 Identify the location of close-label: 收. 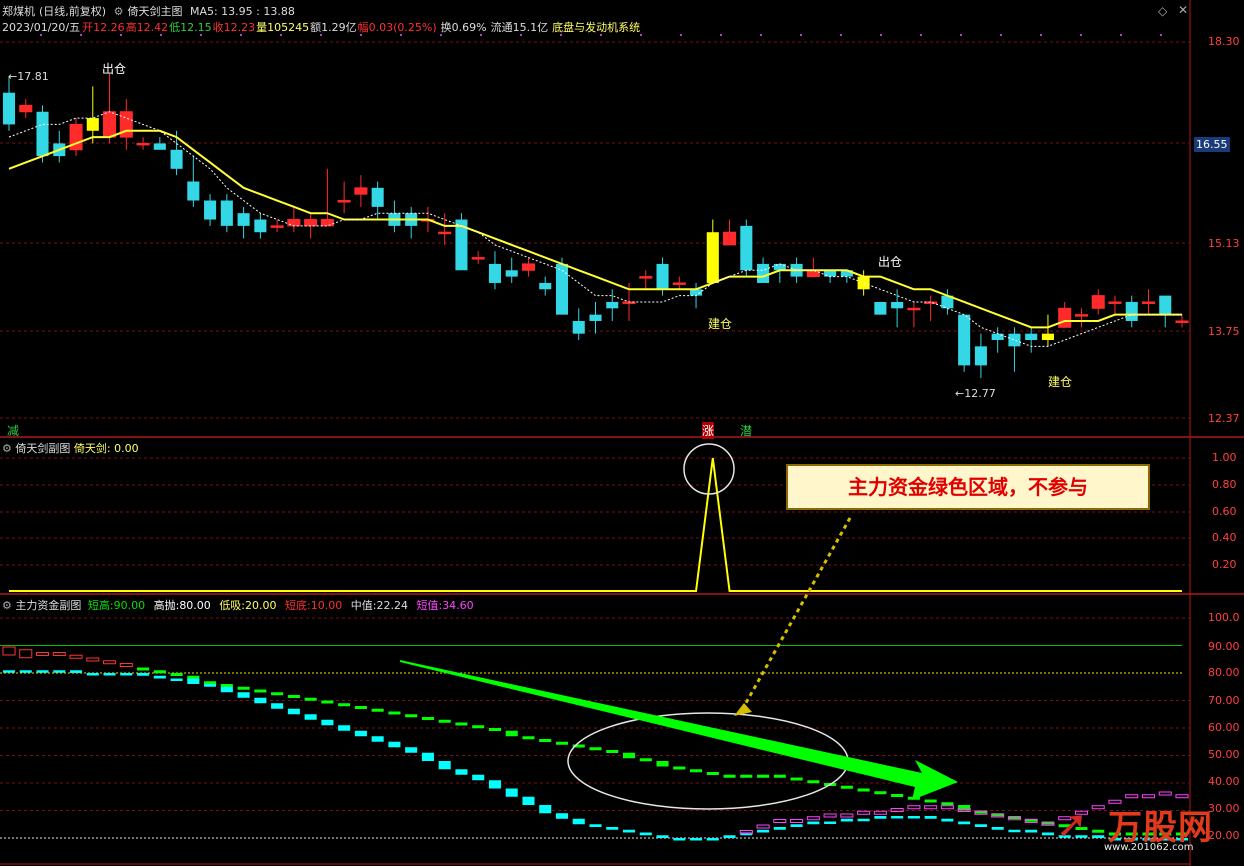
(218, 27).